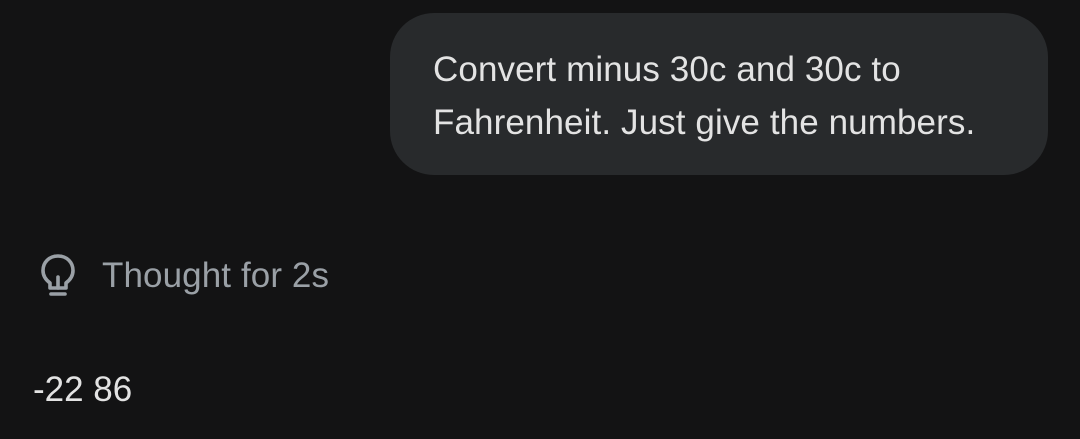 The height and width of the screenshot is (439, 1080). I want to click on thought-label: Thought for 2s, so click(216, 275).